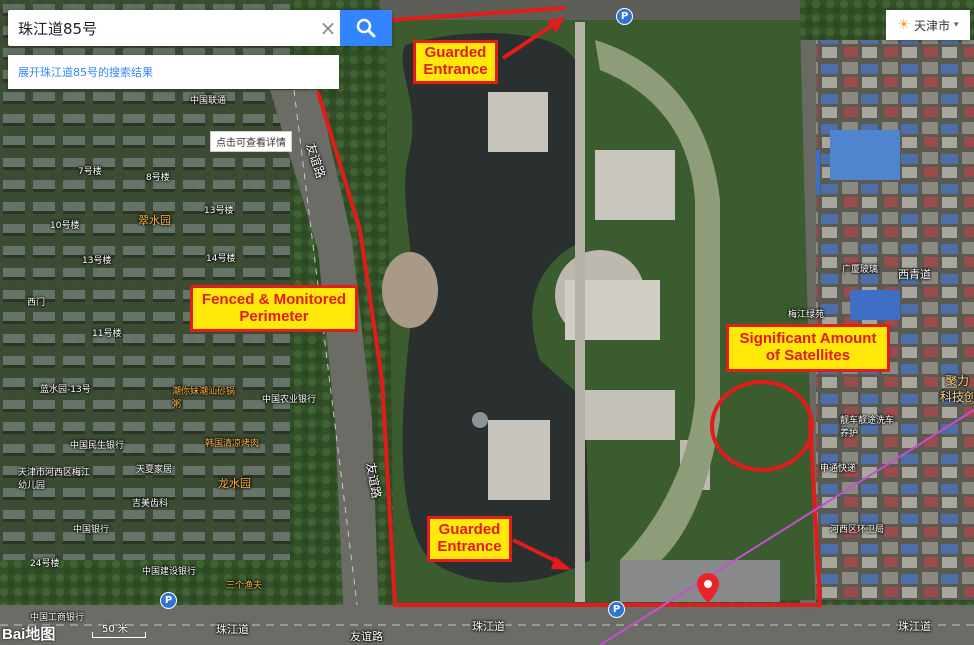 The height and width of the screenshot is (645, 974). I want to click on poi-tooltip: 点击可查看详情, so click(251, 141).